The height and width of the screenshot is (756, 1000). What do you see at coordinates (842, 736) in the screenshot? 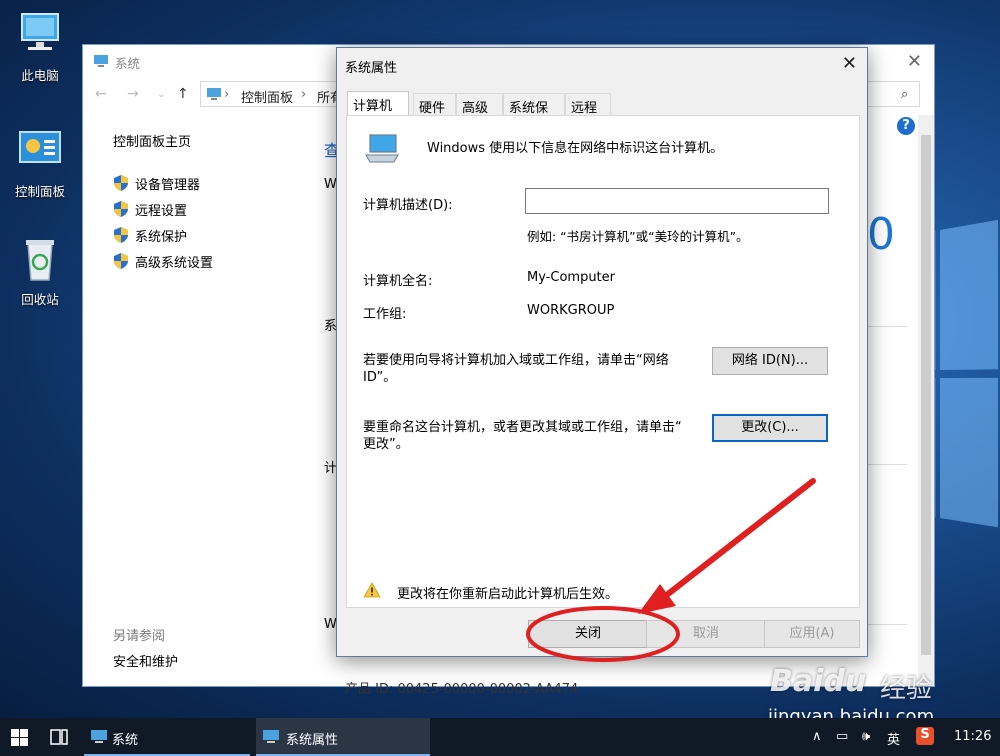
I see `network-icon: ▭` at bounding box center [842, 736].